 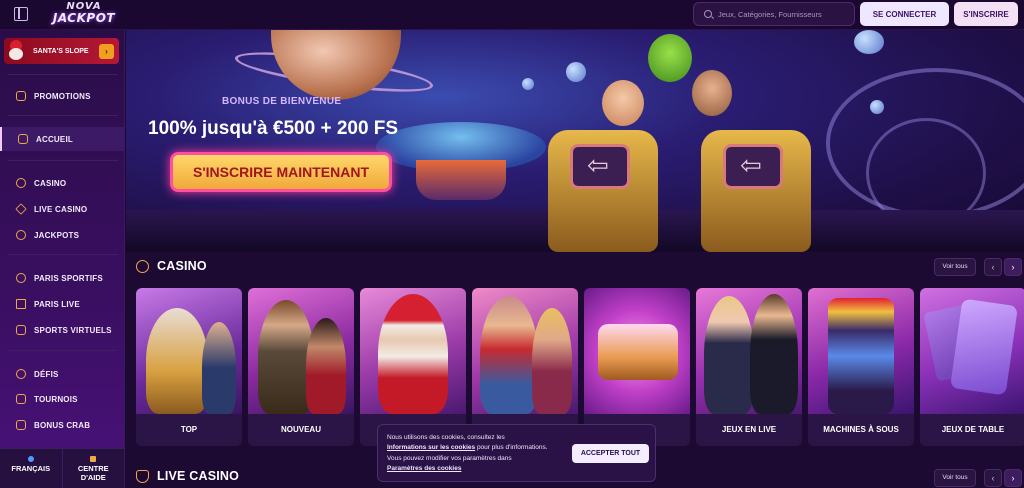 What do you see at coordinates (413, 351) in the screenshot?
I see `santa-artwork` at bounding box center [413, 351].